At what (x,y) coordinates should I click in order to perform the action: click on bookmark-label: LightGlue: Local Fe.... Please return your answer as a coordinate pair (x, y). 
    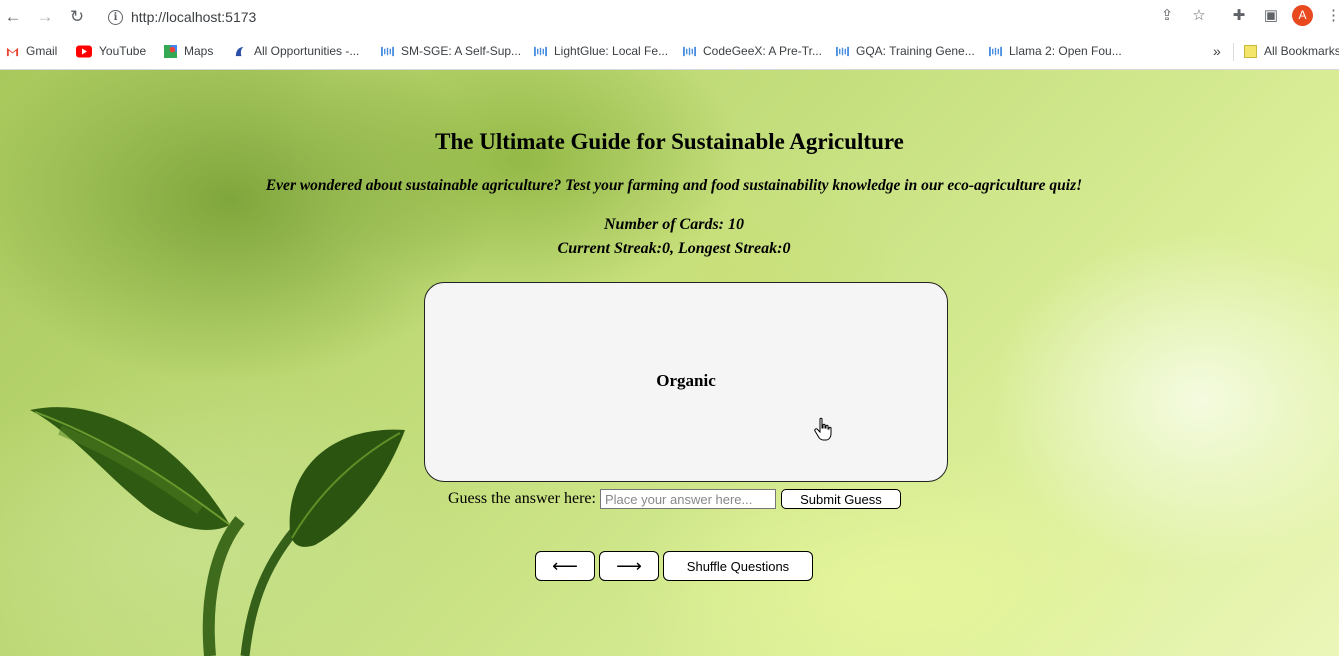
    Looking at the image, I should click on (611, 51).